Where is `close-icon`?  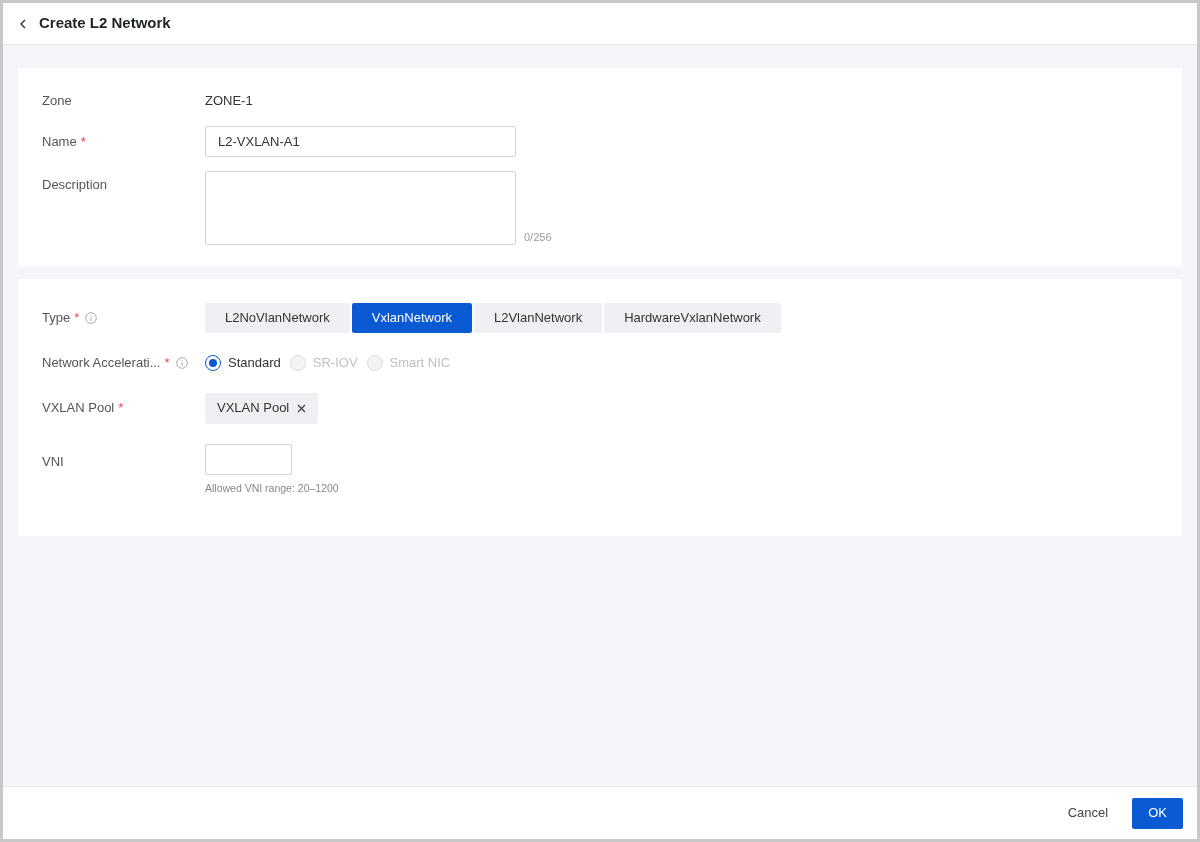 close-icon is located at coordinates (302, 408).